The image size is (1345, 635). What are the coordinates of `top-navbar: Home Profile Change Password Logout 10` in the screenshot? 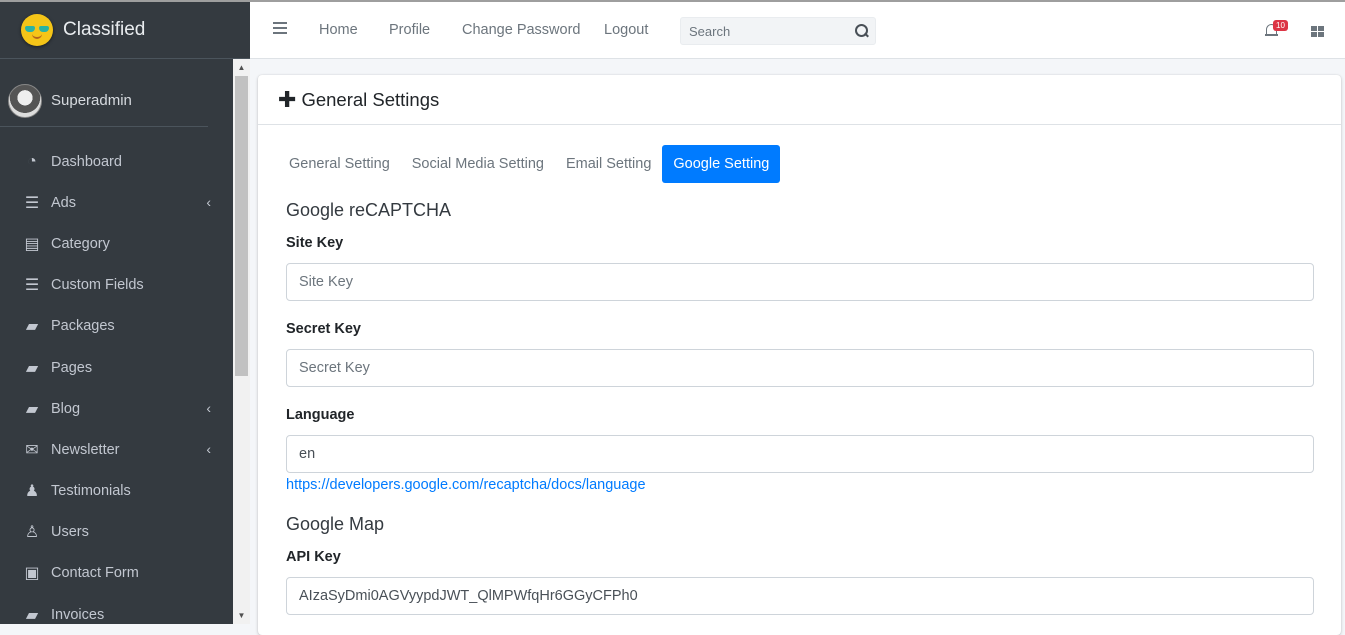 It's located at (797, 30).